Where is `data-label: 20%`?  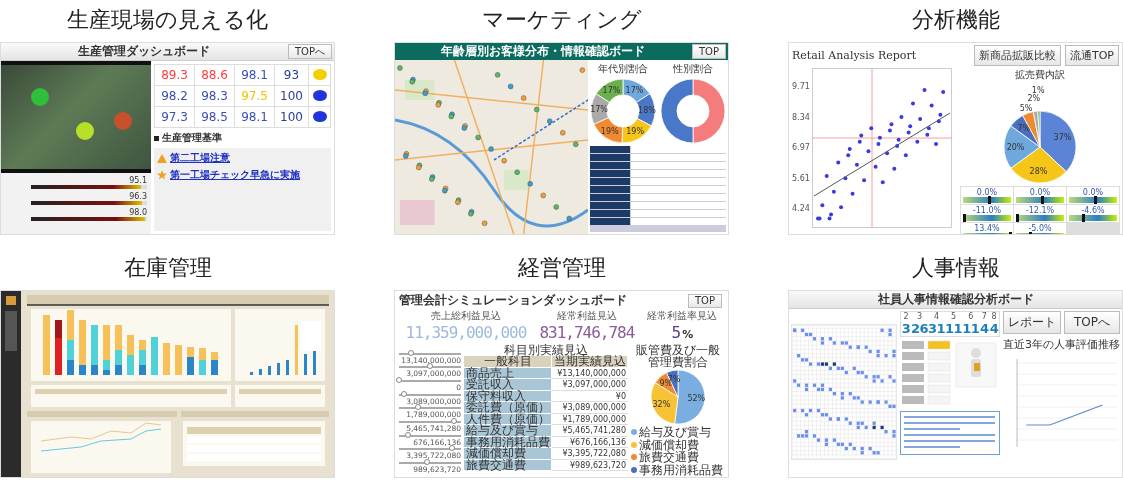 data-label: 20% is located at coordinates (1015, 147).